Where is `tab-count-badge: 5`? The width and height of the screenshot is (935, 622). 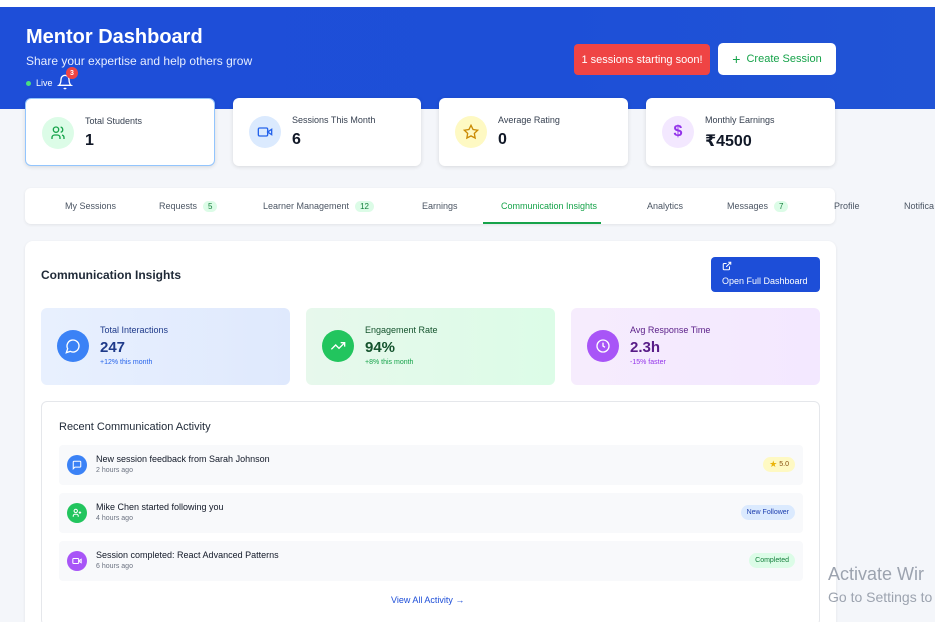 tab-count-badge: 5 is located at coordinates (210, 206).